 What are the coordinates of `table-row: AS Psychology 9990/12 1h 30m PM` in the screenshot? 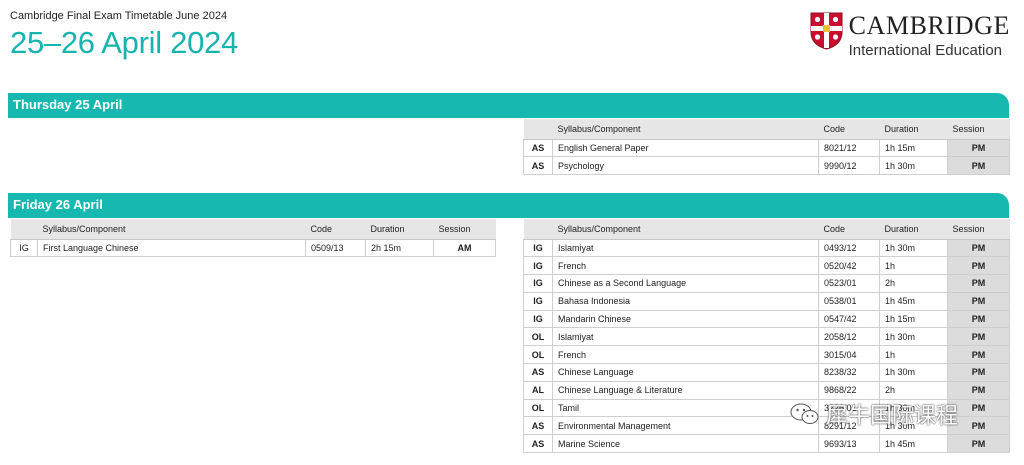 It's located at (766, 166).